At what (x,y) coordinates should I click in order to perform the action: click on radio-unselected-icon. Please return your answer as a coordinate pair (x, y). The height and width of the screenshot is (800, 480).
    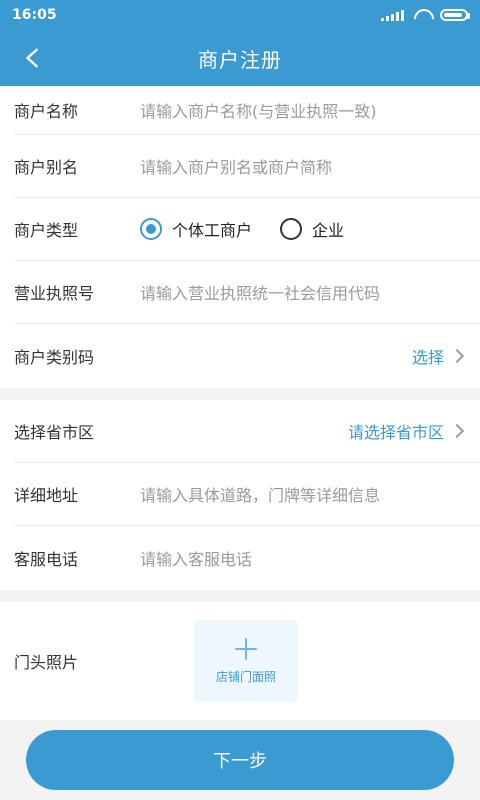
    Looking at the image, I should click on (291, 229).